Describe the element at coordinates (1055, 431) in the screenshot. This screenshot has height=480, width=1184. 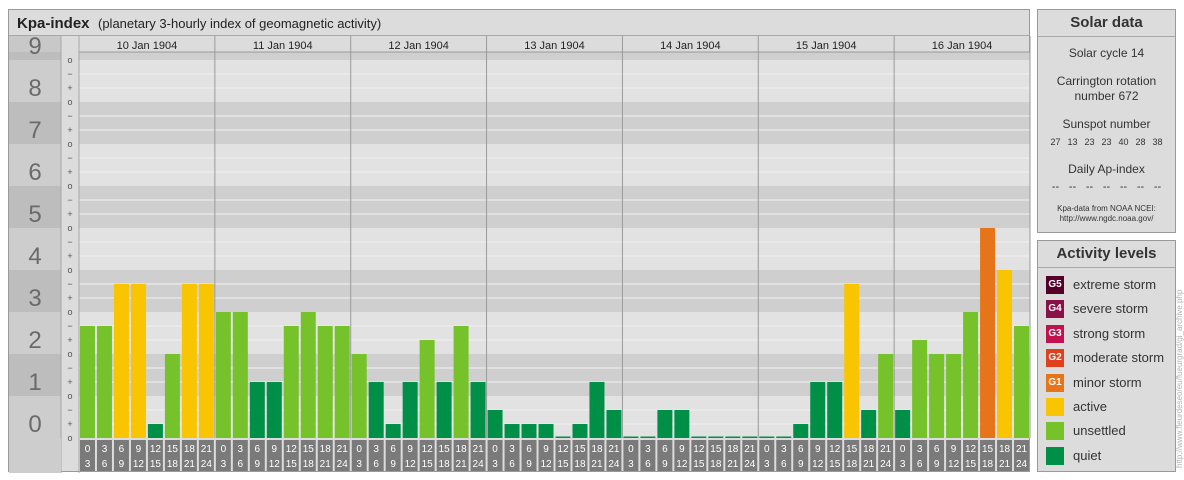
I see `level-swatch-unsettled` at that location.